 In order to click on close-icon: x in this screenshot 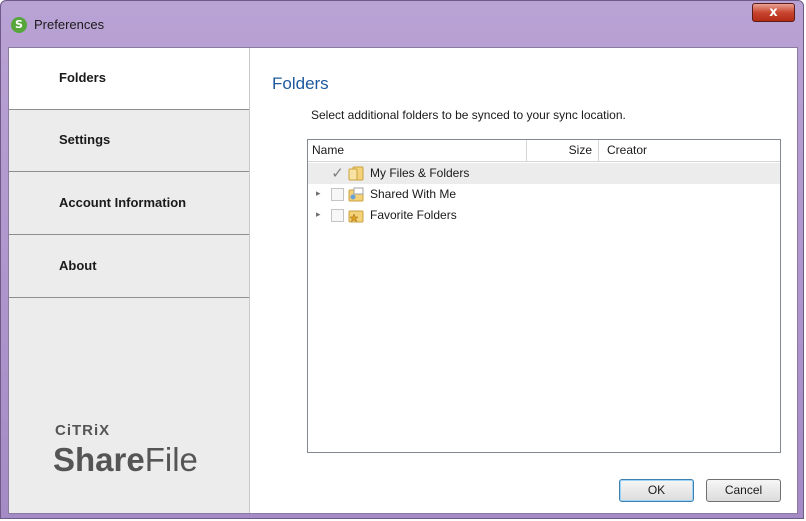, I will do `click(773, 12)`.